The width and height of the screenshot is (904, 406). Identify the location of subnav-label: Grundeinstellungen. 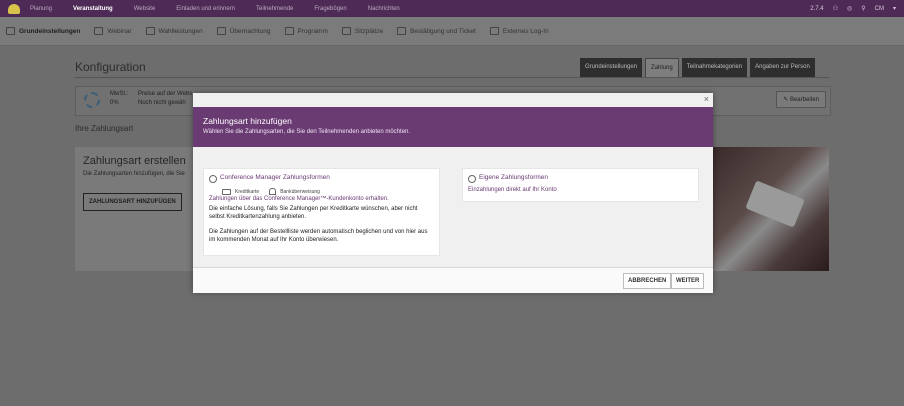
(50, 31).